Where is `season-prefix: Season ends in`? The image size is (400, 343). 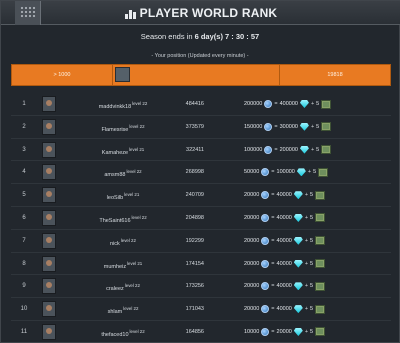
season-prefix: Season ends in is located at coordinates (166, 36).